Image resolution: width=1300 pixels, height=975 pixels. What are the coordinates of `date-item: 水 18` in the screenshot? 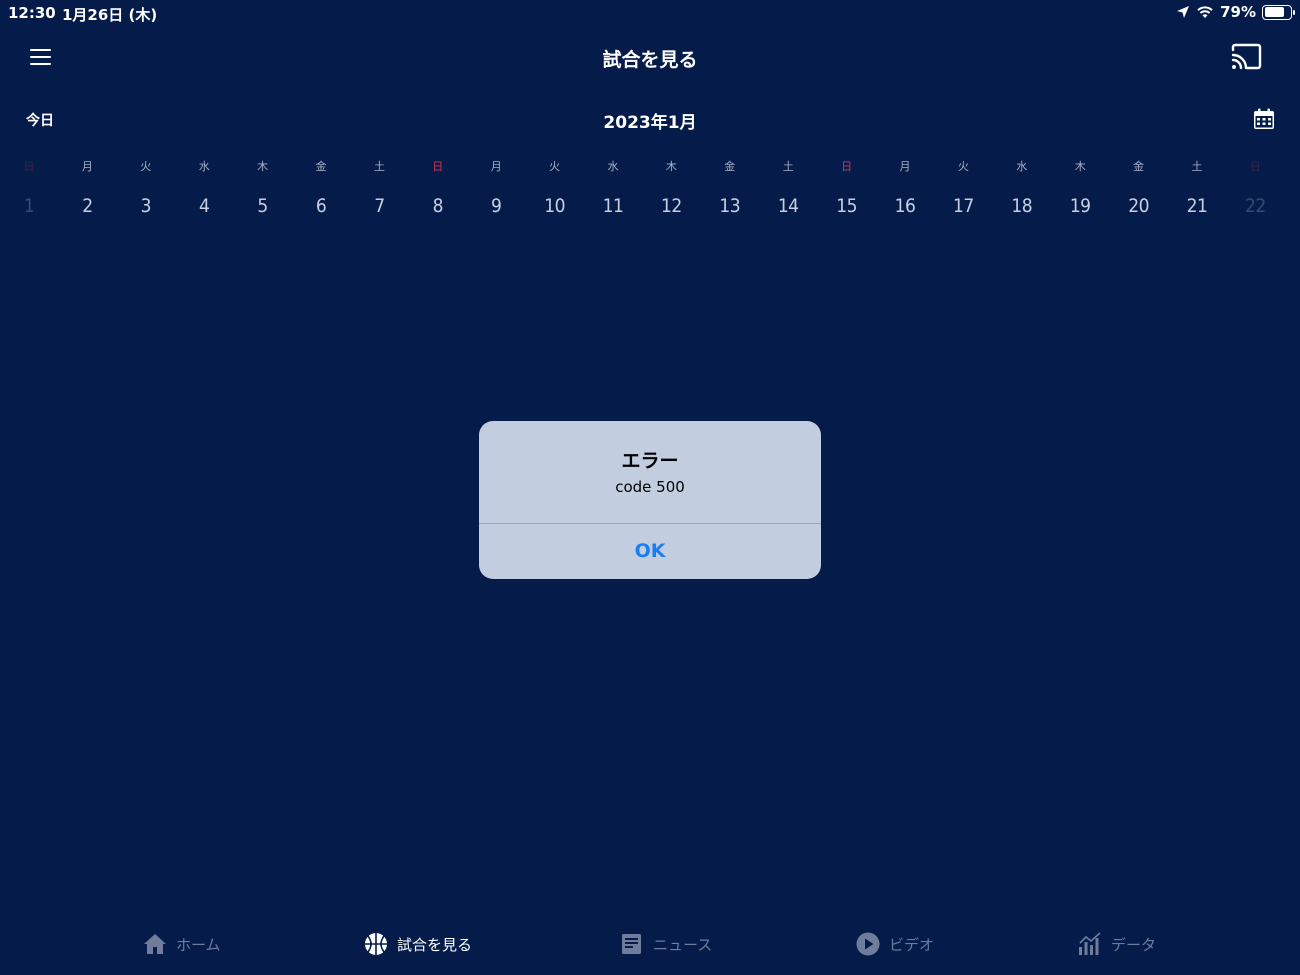 It's located at (1022, 186).